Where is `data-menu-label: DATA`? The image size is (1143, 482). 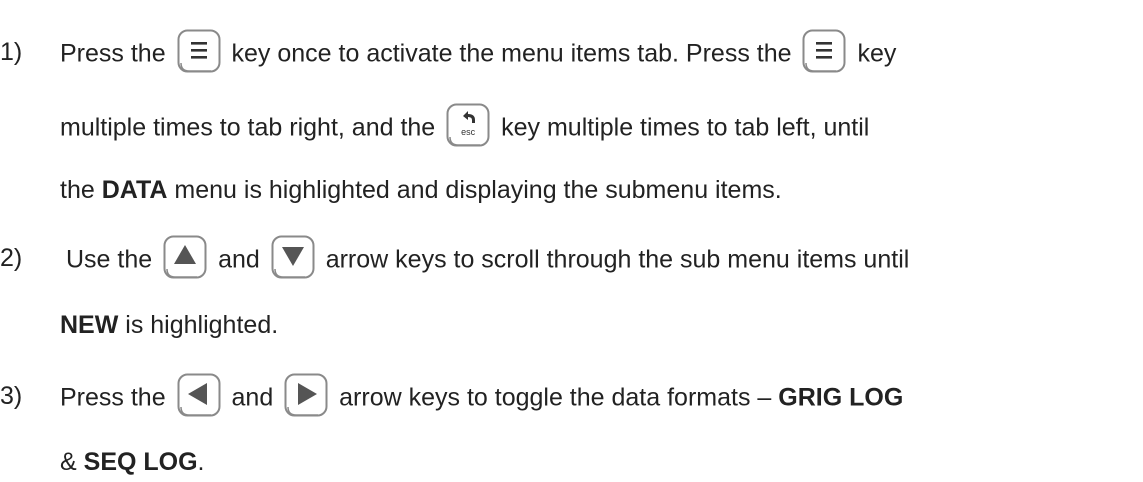
data-menu-label: DATA is located at coordinates (134, 190).